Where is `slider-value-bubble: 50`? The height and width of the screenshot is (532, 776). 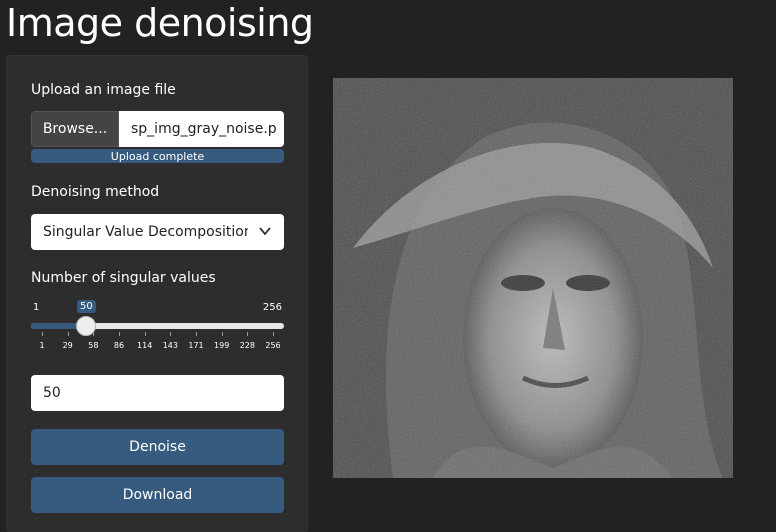 slider-value-bubble: 50 is located at coordinates (86, 306).